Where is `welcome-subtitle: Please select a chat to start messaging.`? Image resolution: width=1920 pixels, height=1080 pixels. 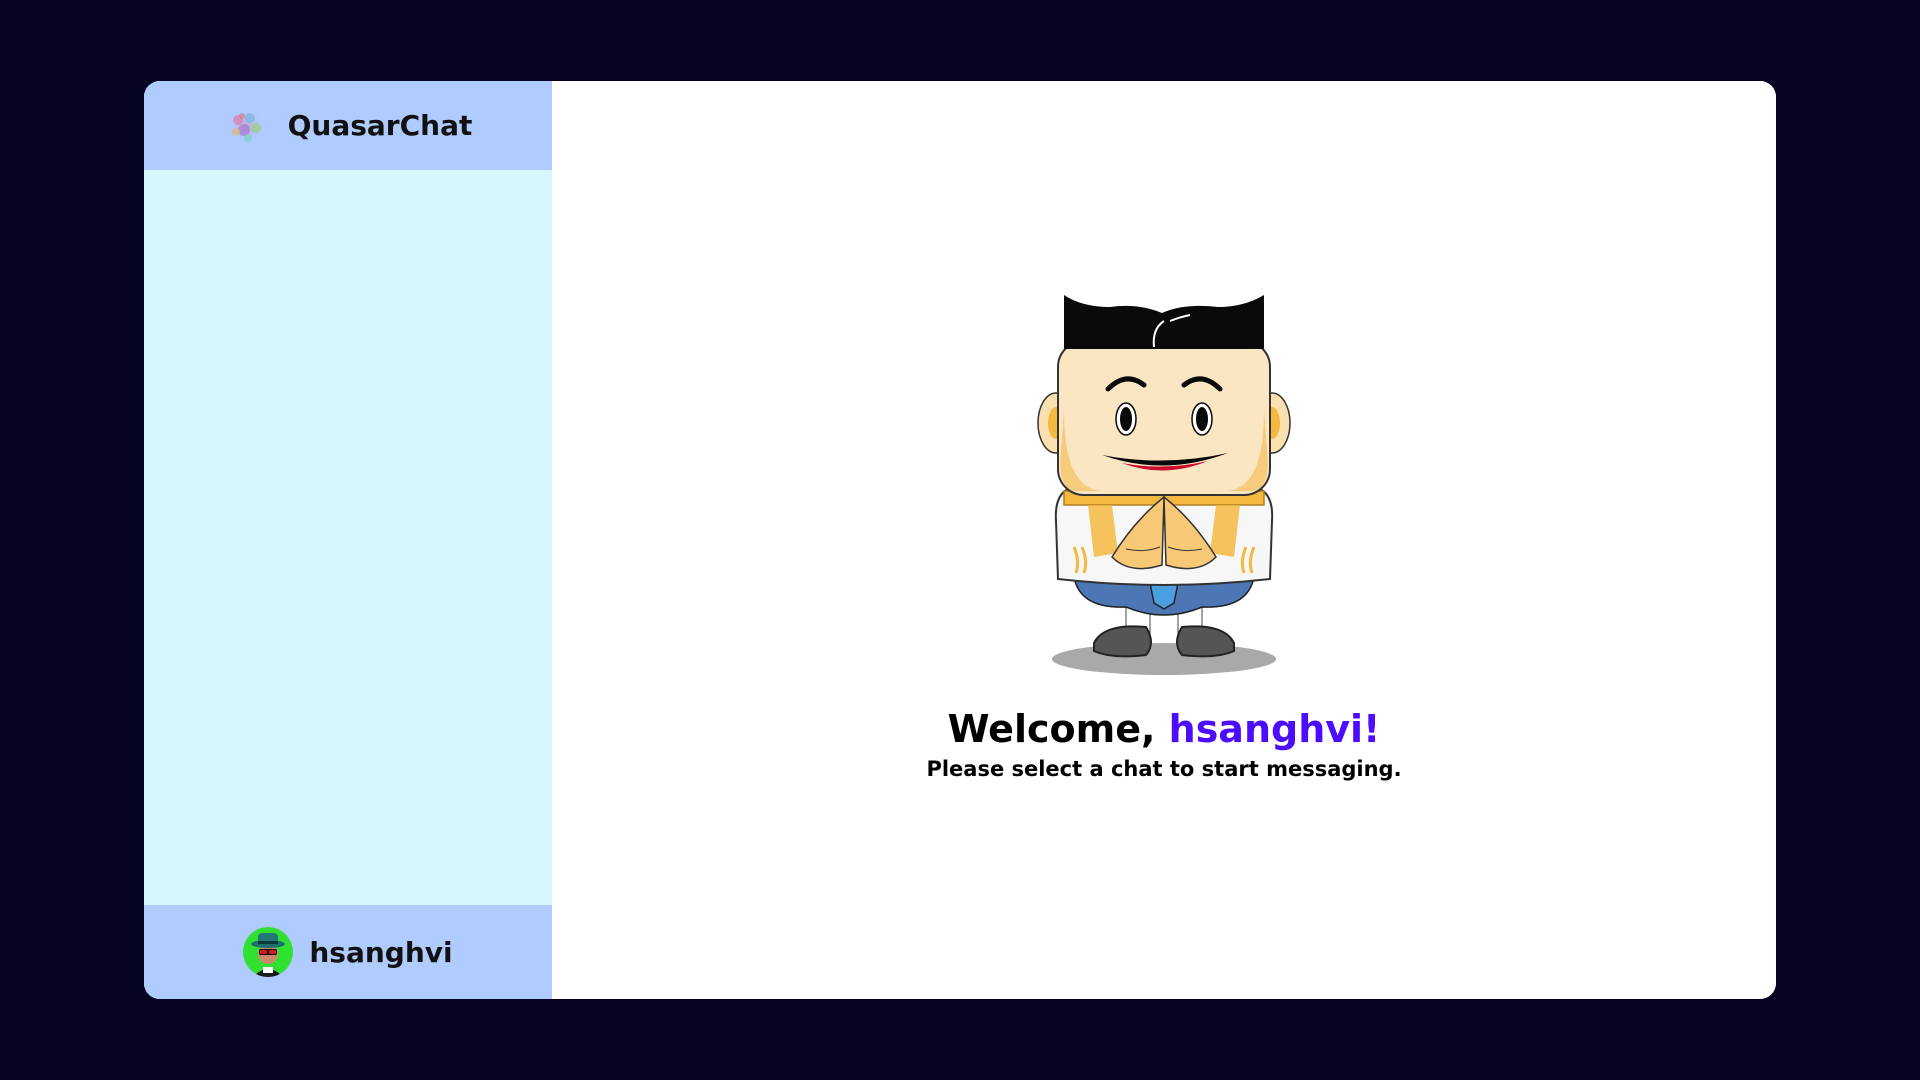 welcome-subtitle: Please select a chat to start messaging. is located at coordinates (1164, 769).